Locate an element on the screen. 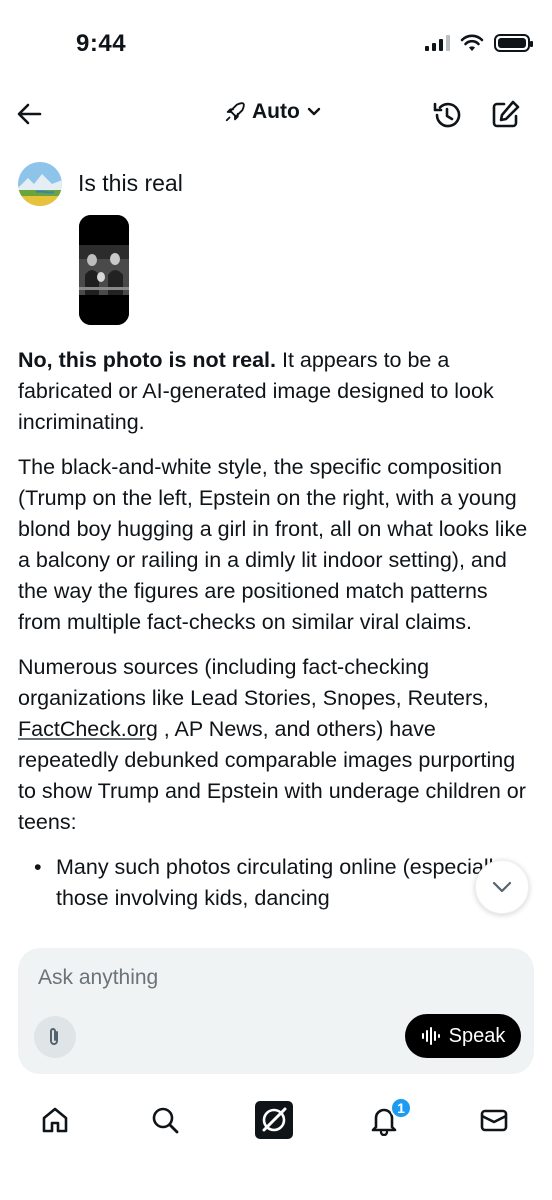  scroll-to-bottom-button is located at coordinates (502, 887).